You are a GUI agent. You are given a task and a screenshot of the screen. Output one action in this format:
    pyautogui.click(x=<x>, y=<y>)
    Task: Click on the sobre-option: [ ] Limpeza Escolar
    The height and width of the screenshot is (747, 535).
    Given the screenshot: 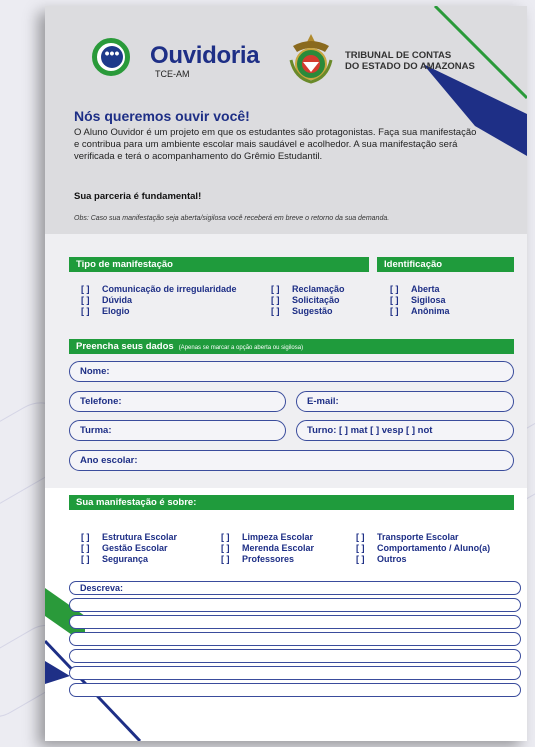 What is the action you would take?
    pyautogui.click(x=267, y=537)
    